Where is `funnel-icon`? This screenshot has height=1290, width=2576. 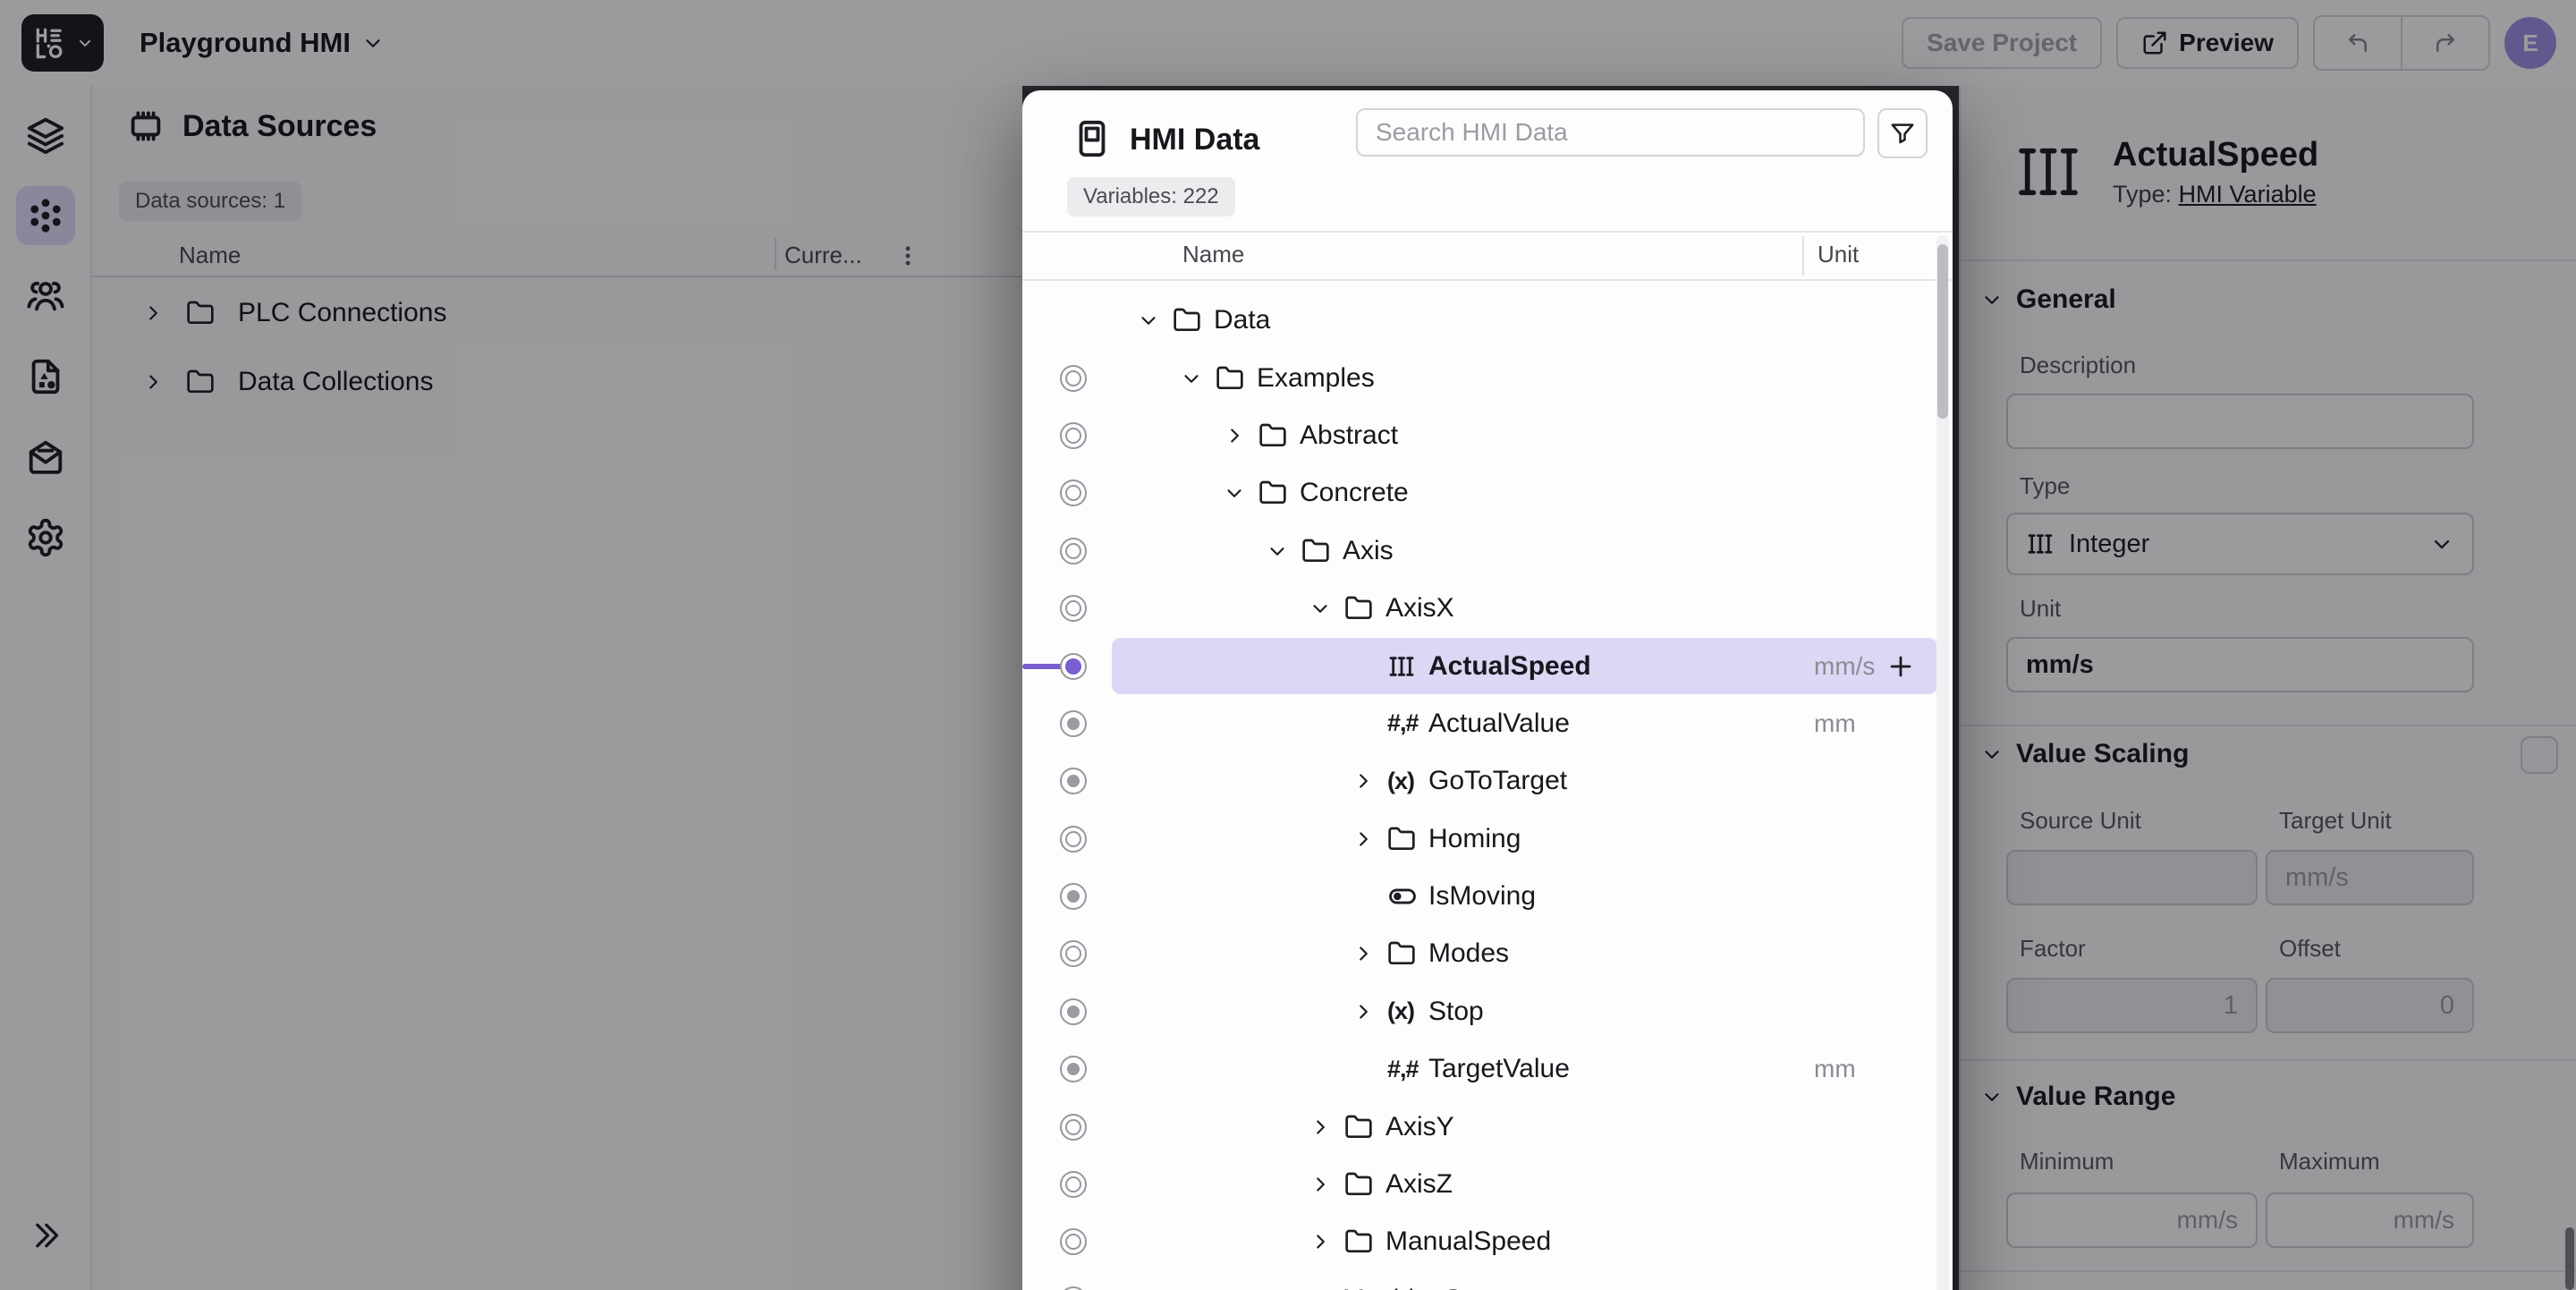 funnel-icon is located at coordinates (1902, 133).